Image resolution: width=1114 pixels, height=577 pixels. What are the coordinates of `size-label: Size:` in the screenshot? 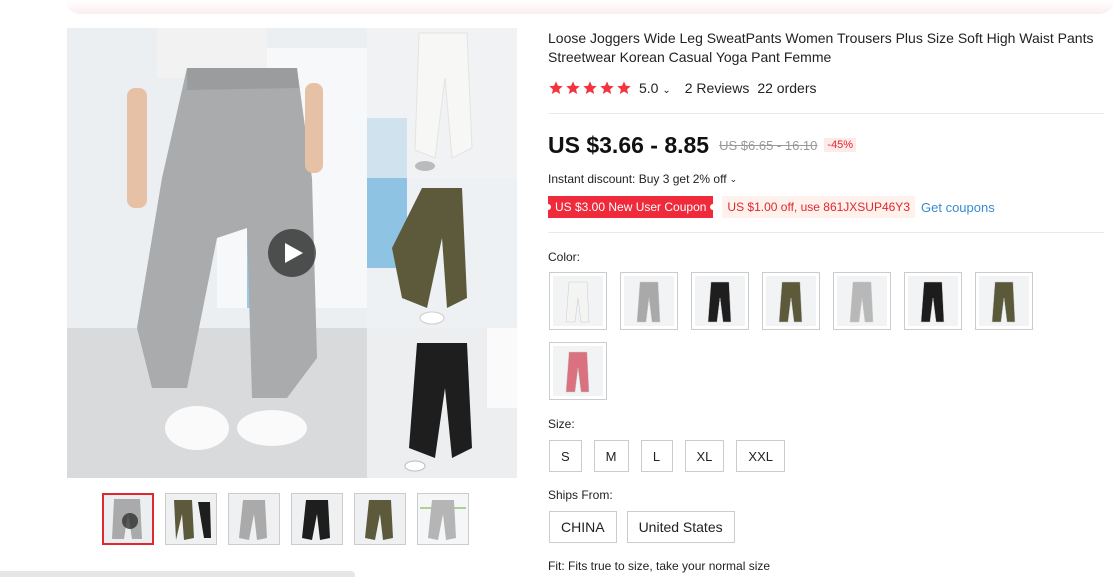 It's located at (561, 424).